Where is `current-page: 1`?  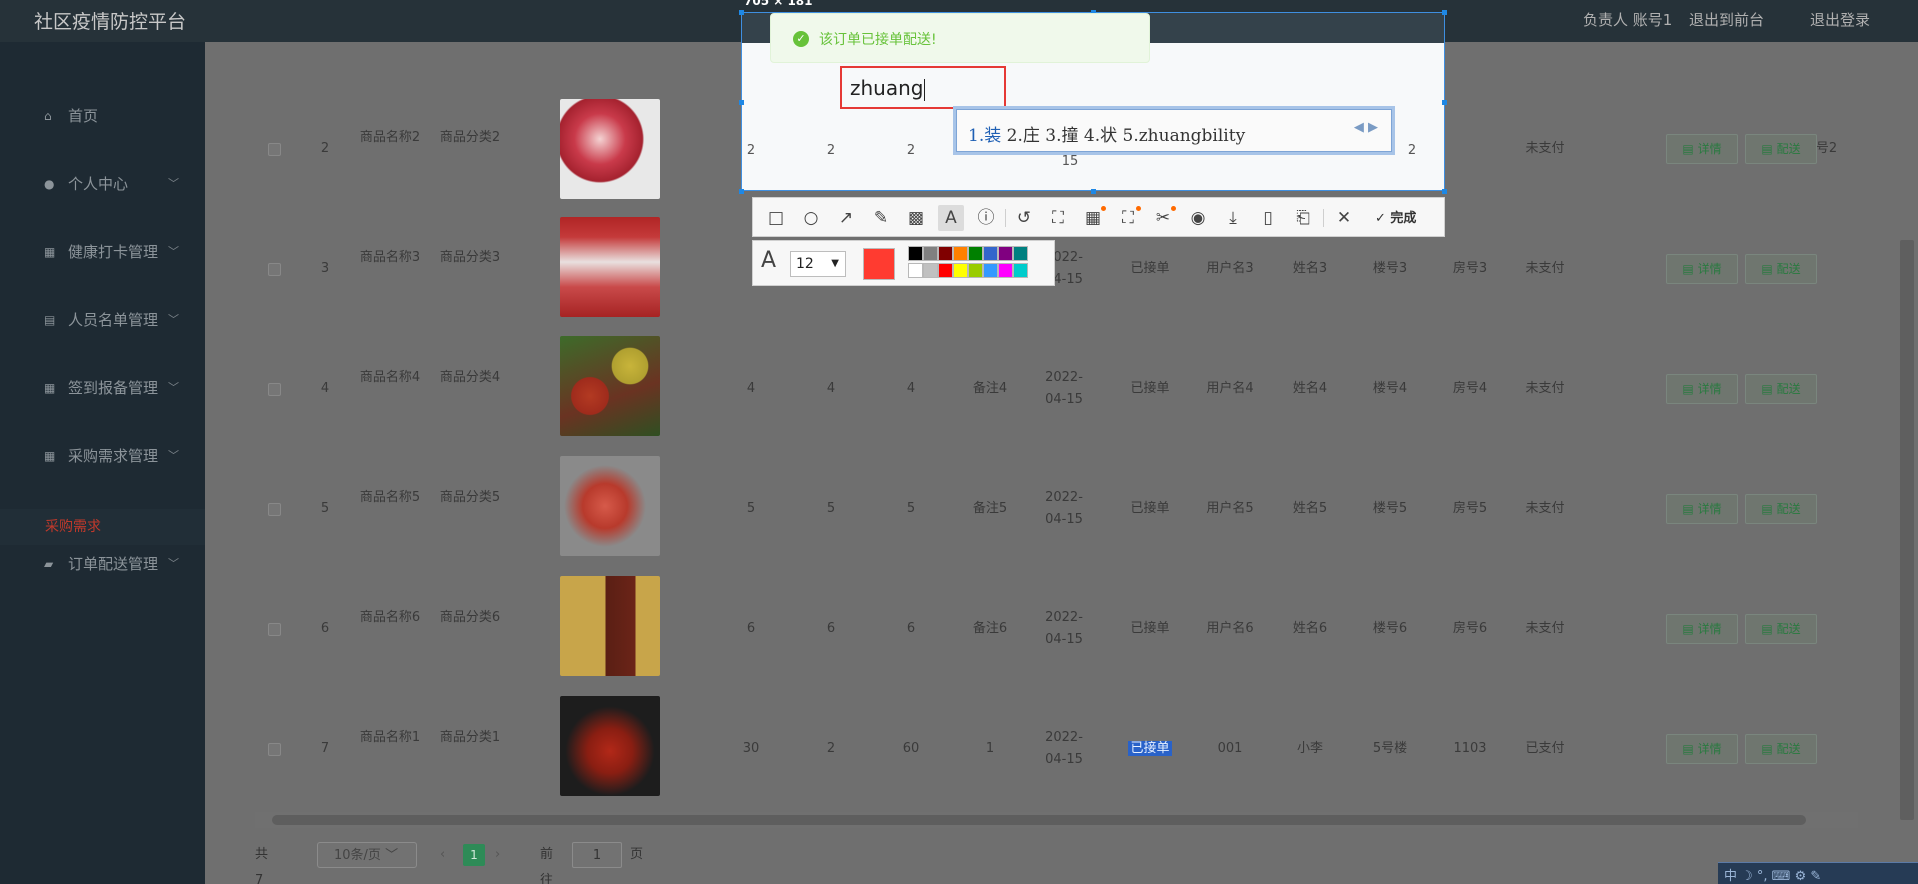 current-page: 1 is located at coordinates (474, 855).